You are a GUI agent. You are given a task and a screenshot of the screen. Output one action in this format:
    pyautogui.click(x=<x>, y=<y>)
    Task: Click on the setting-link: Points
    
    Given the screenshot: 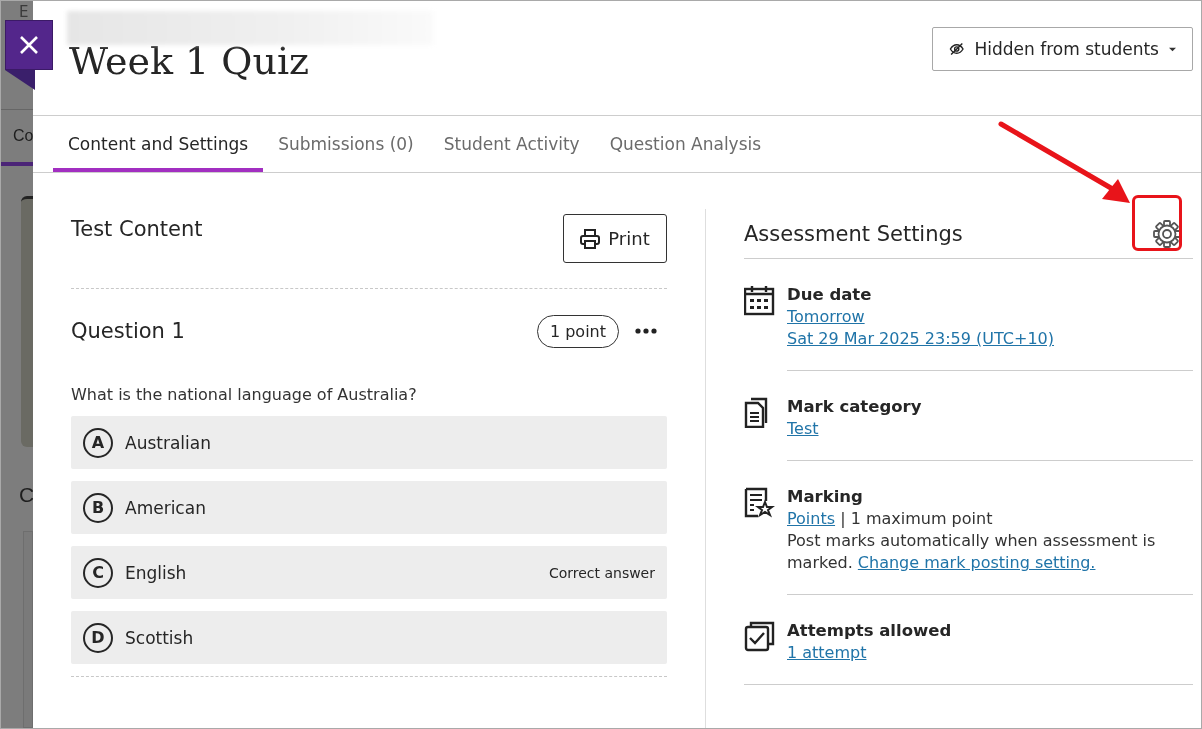 What is the action you would take?
    pyautogui.click(x=811, y=518)
    